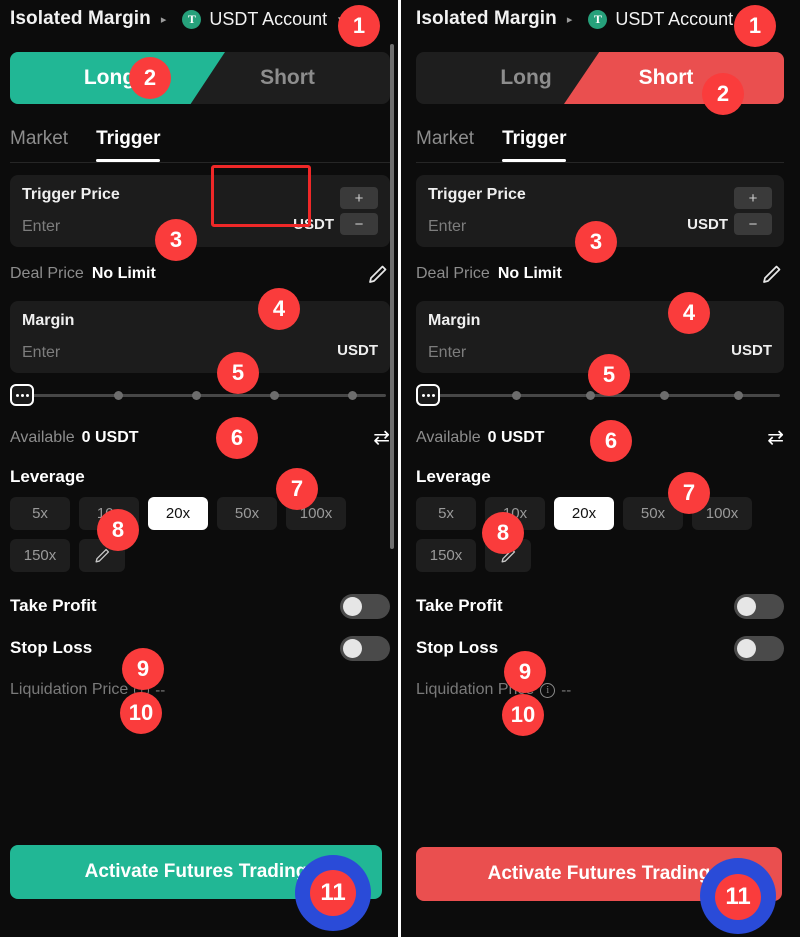  Describe the element at coordinates (600, 606) in the screenshot. I see `take-profit-row: Take Profit` at that location.